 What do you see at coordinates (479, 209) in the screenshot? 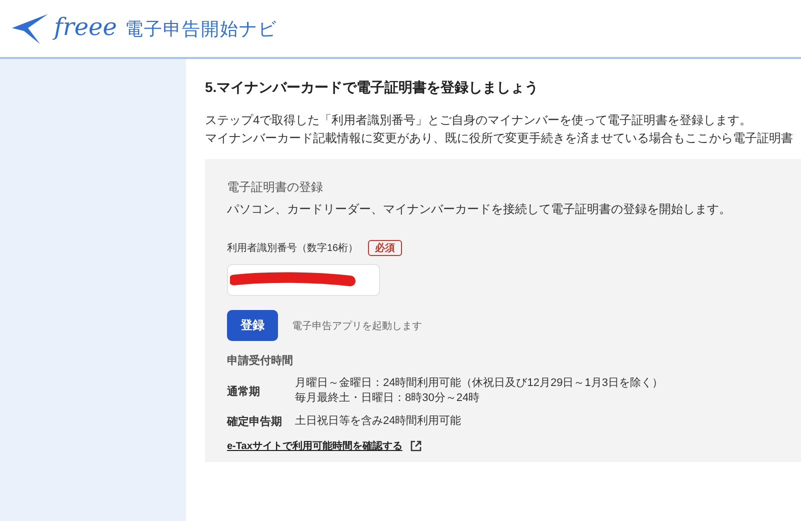
I see `panel-text: パソコン、カードリーダー、マイナンバーカードを接続して電子証明書の登録を開始します。` at bounding box center [479, 209].